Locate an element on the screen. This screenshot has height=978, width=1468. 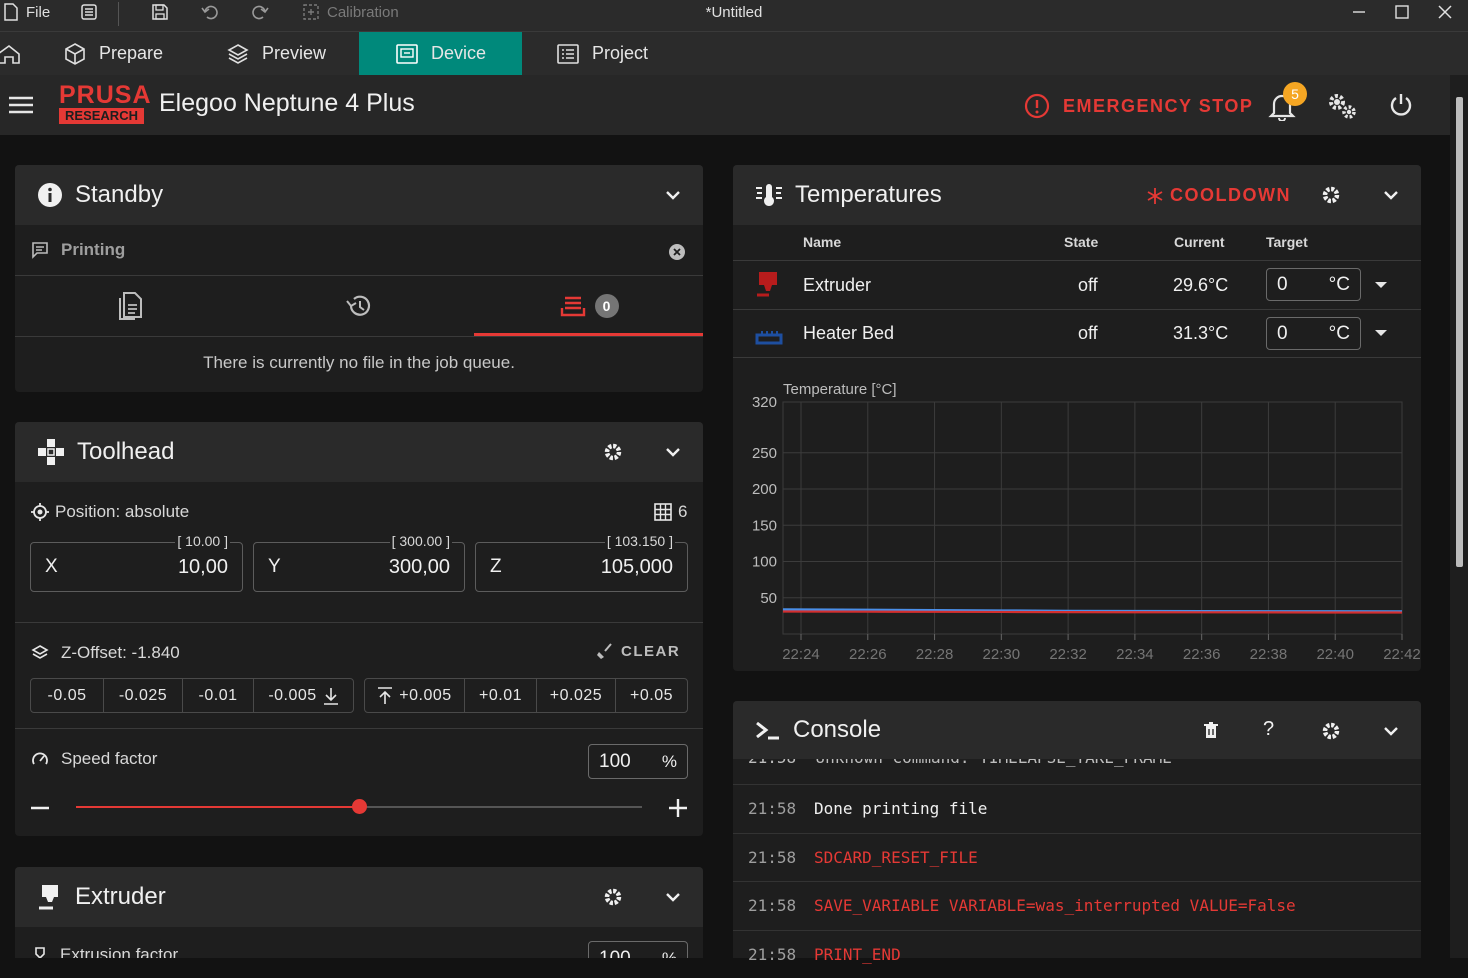
speed-decrease-button is located at coordinates (40, 808).